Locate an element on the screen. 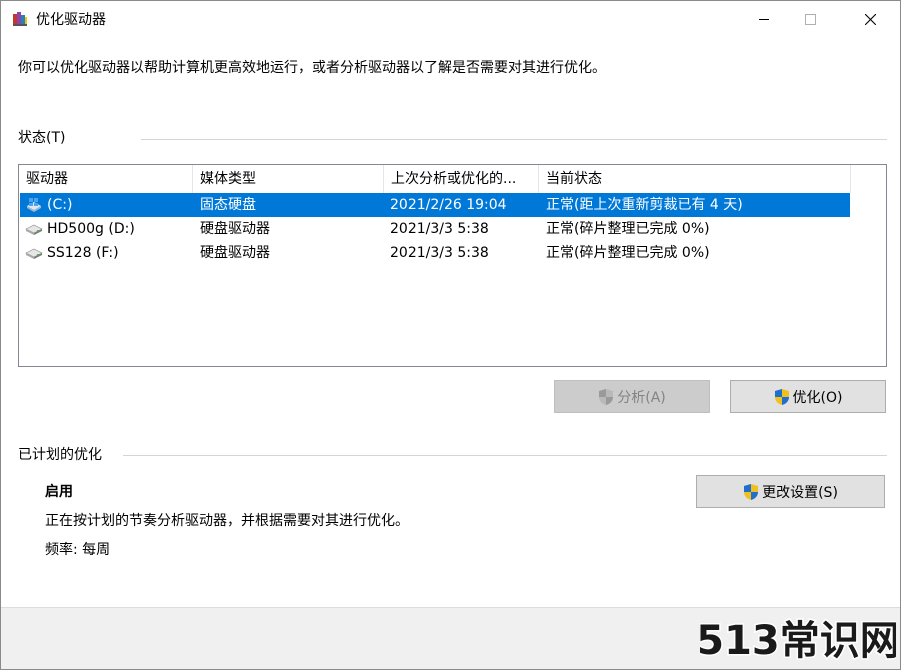 This screenshot has width=901, height=670. change-settings-button: 更改设置(S) is located at coordinates (790, 491).